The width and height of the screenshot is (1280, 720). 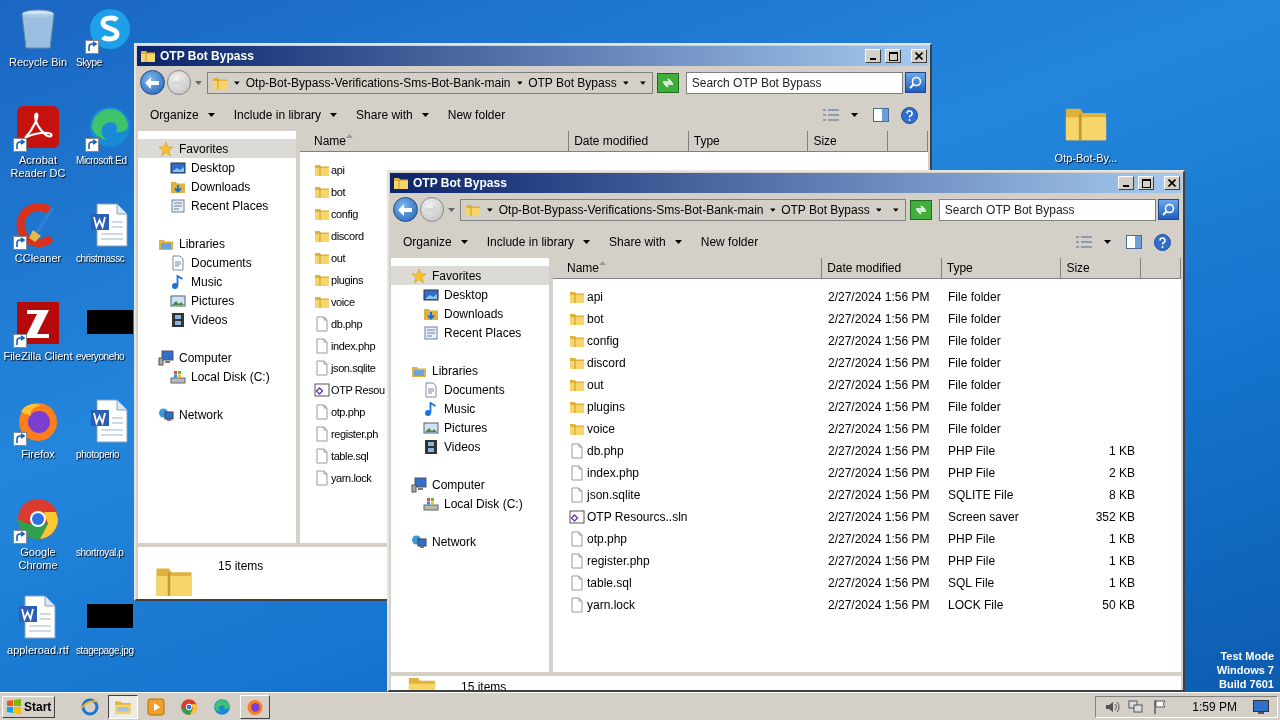 I want to click on file-name: voice, so click(x=601, y=429).